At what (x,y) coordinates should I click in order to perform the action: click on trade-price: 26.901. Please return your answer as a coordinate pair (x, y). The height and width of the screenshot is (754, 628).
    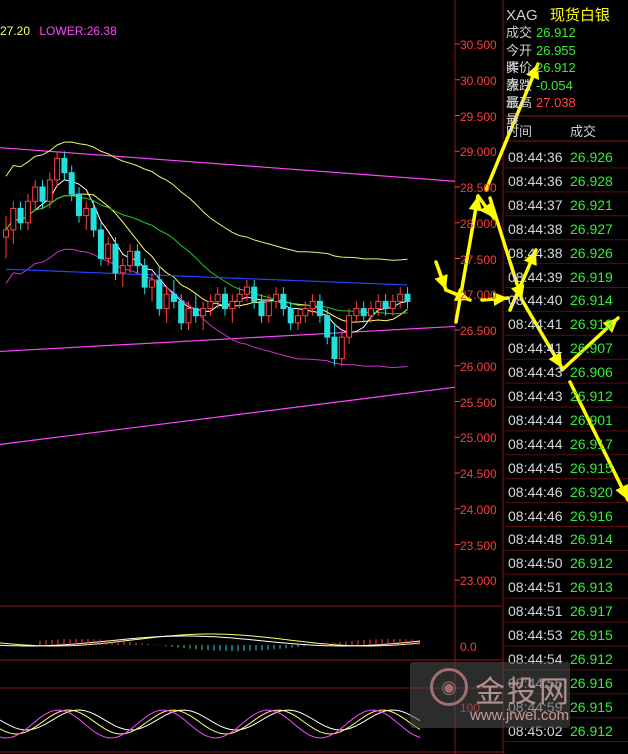
    Looking at the image, I should click on (591, 419).